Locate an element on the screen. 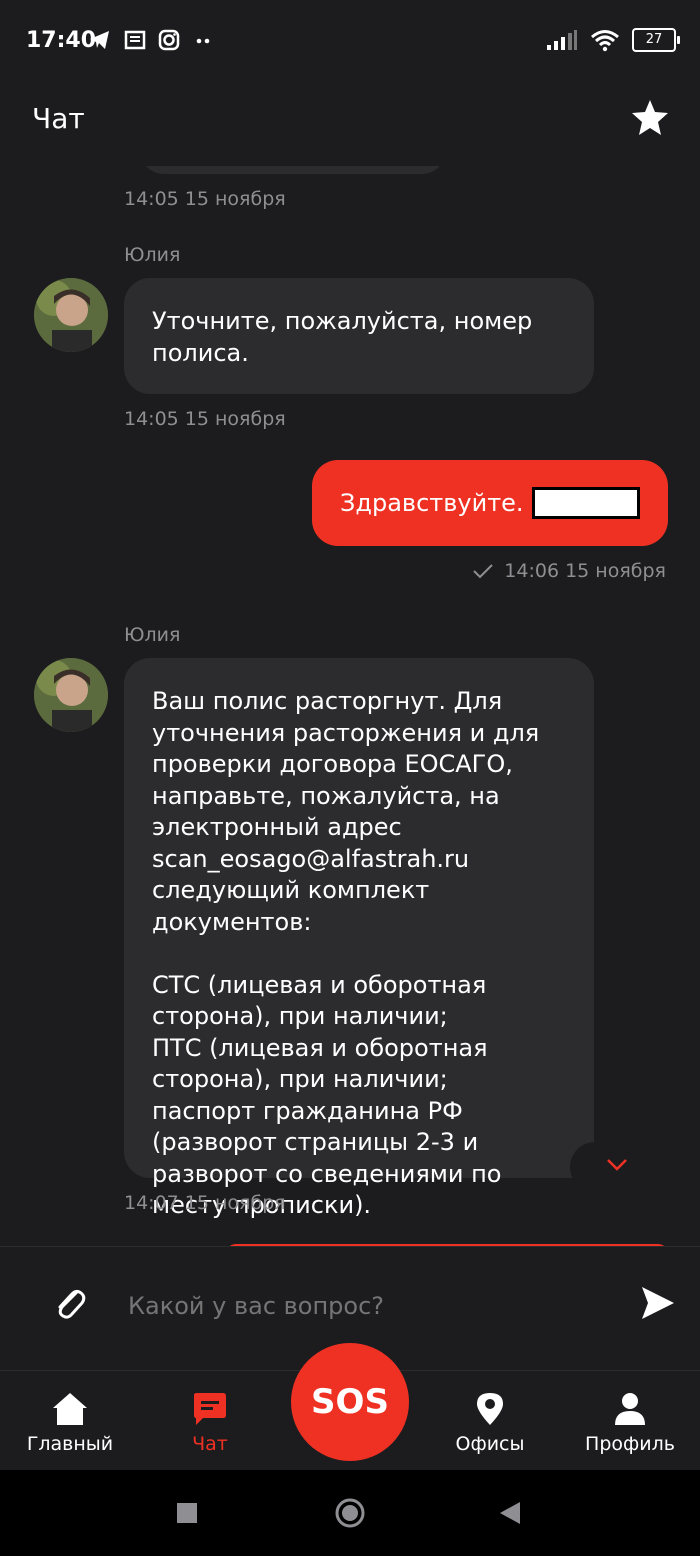  redacted-text is located at coordinates (585, 503).